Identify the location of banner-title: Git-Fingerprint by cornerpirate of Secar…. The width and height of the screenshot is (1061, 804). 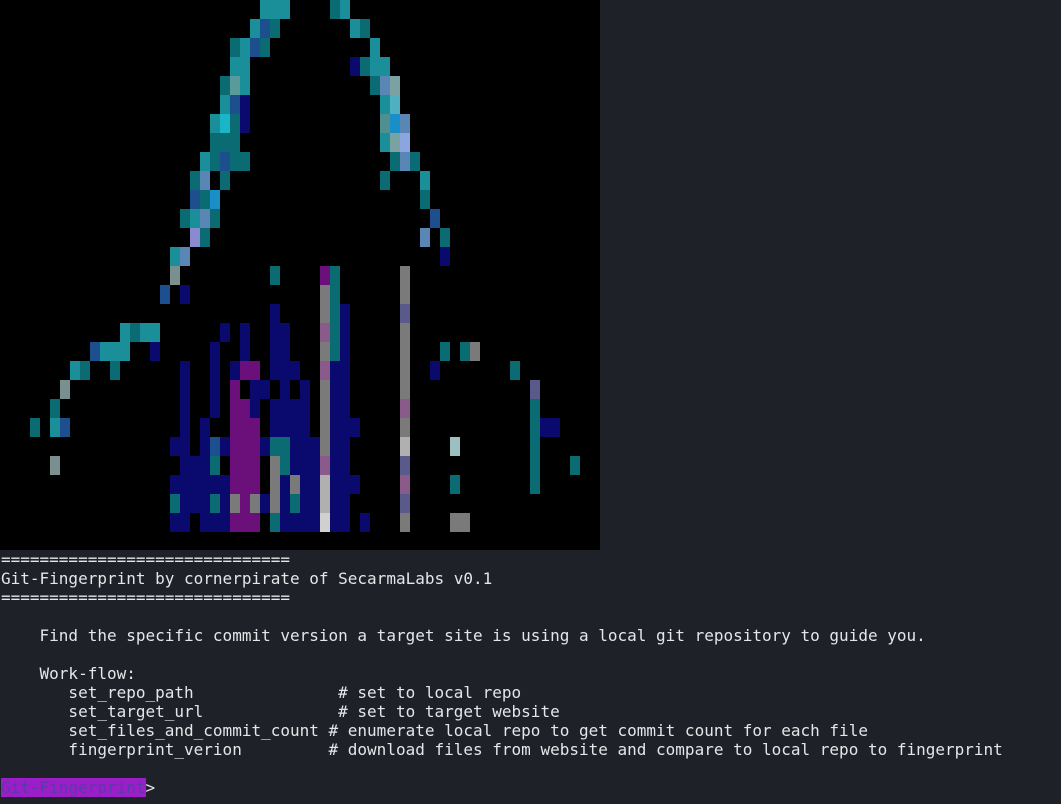
(247, 578).